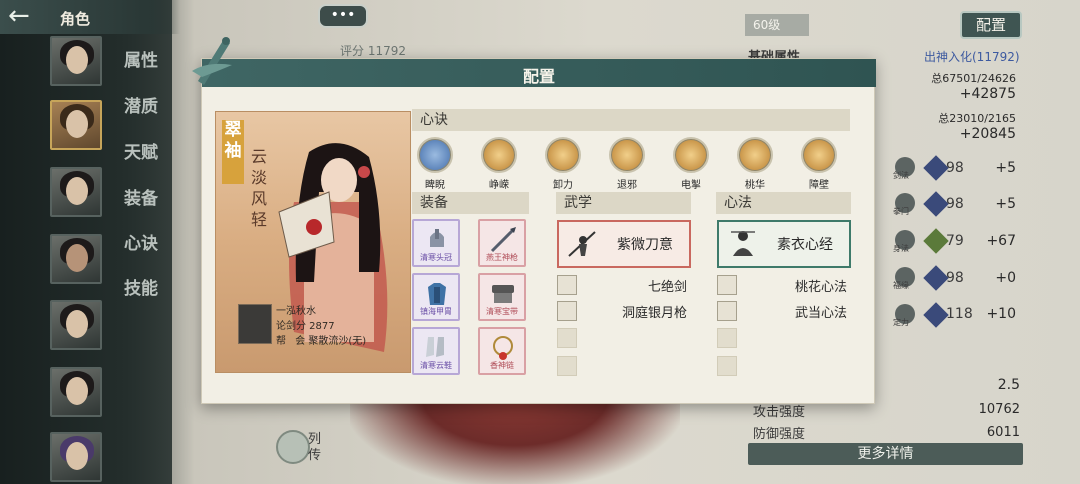 Image resolution: width=1080 pixels, height=484 pixels. I want to click on dialog-title: 配置, so click(538, 76).